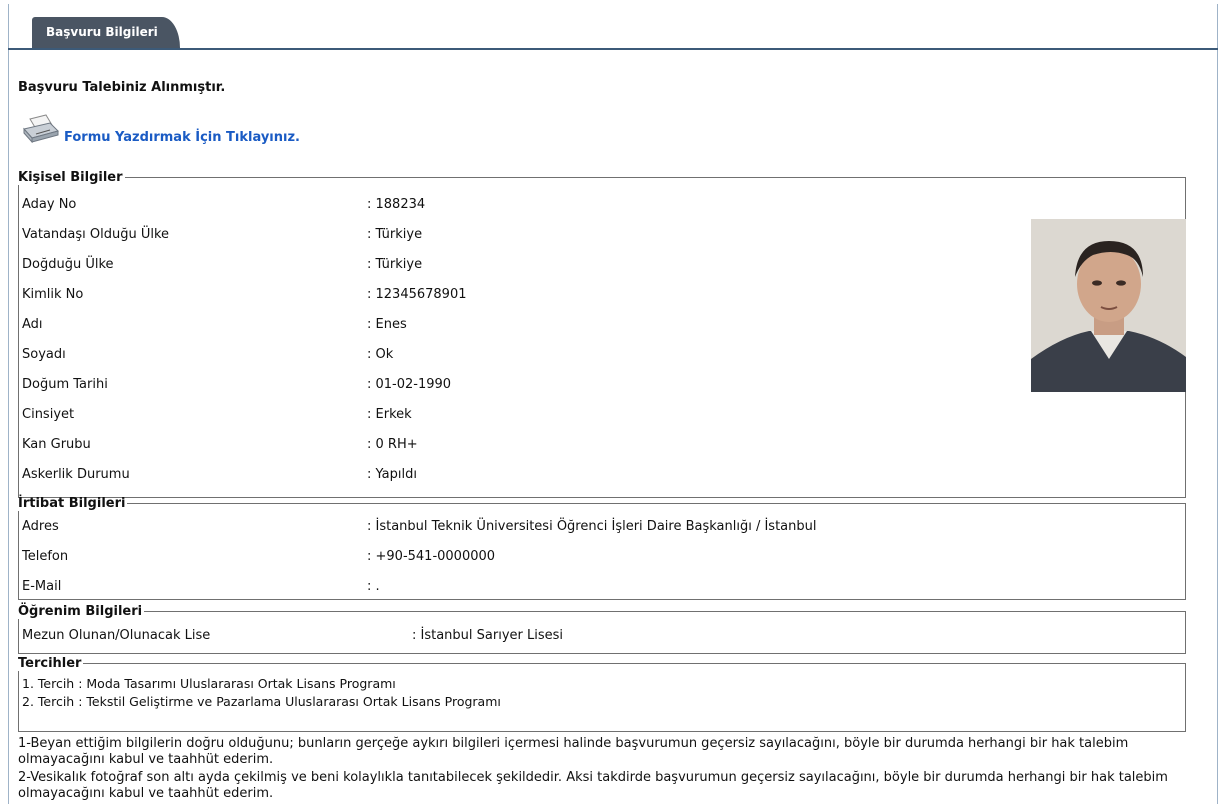  I want to click on preferences-legend: Tercihler, so click(50, 663).